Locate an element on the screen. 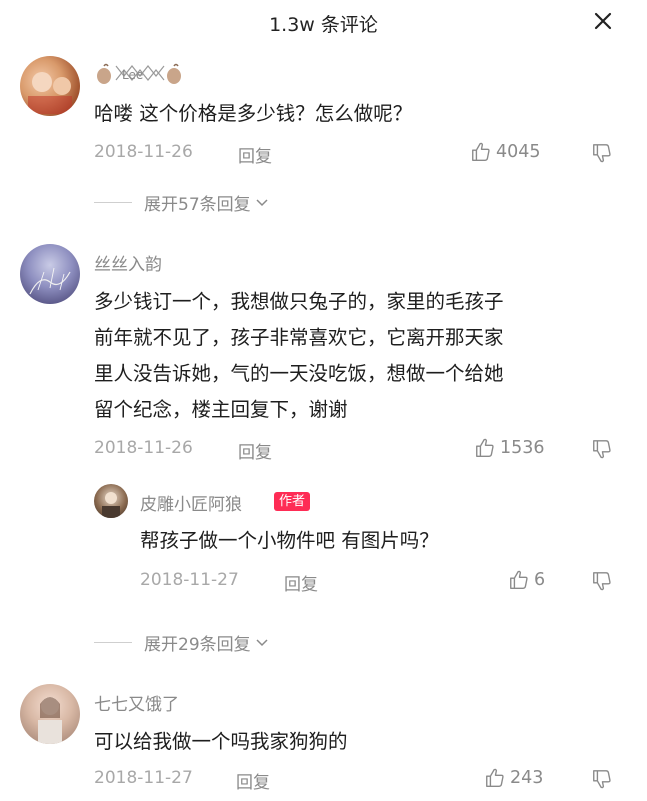 The height and width of the screenshot is (801, 647). username: 七七又饿了 is located at coordinates (136, 702).